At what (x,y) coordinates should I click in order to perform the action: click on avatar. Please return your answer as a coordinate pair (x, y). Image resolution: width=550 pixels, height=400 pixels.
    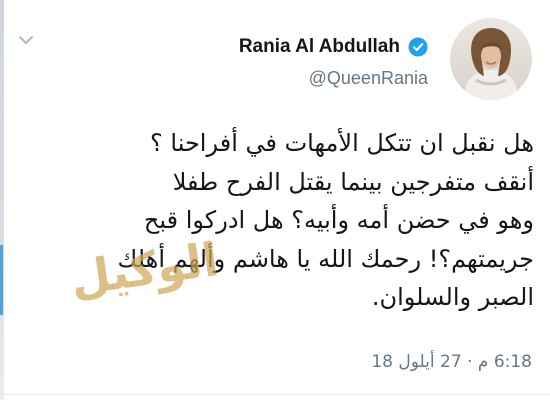
    Looking at the image, I should click on (491, 59).